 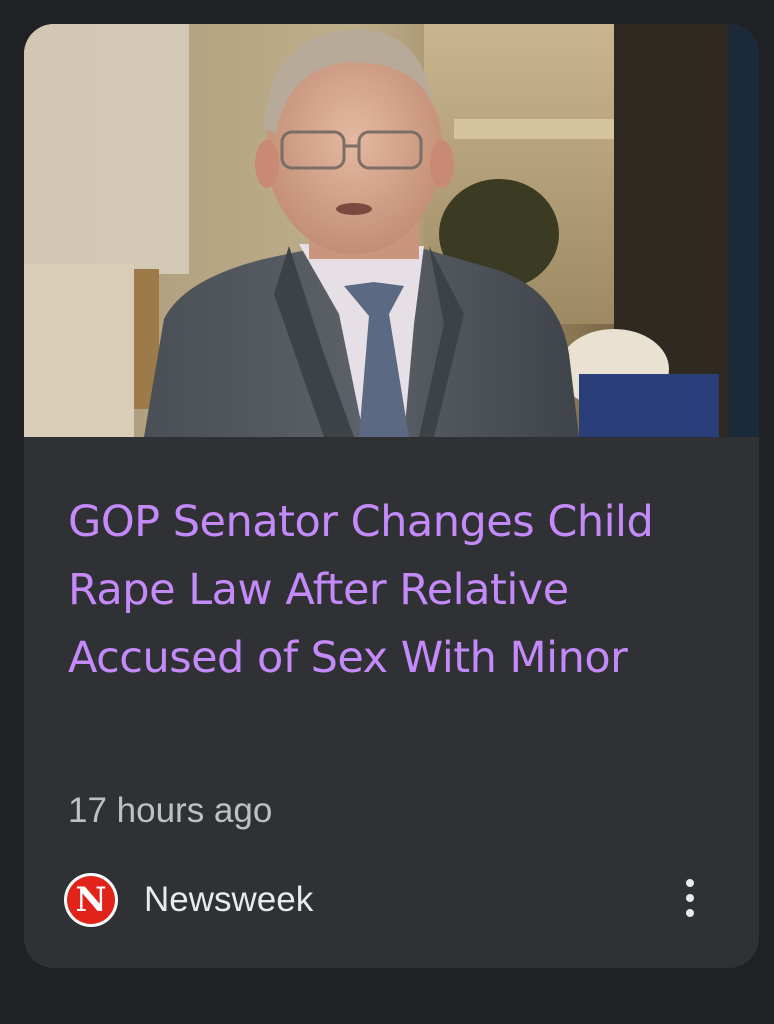 I want to click on logo-letter: N, so click(x=91, y=900).